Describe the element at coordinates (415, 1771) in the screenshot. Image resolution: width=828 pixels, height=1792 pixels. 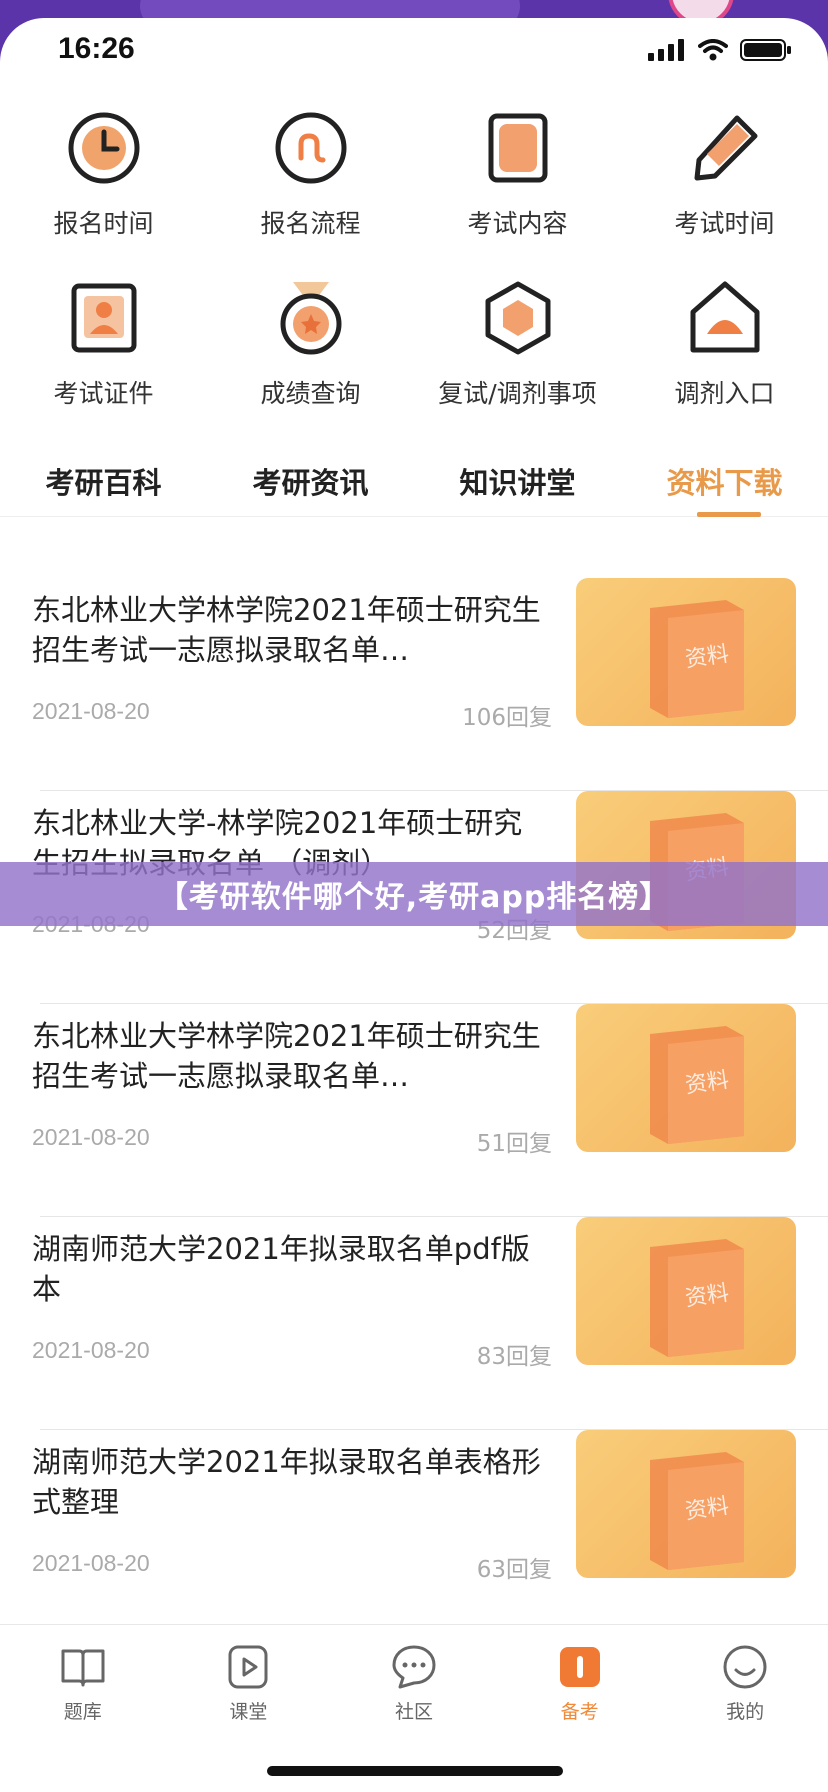
I see `home-indicator` at that location.